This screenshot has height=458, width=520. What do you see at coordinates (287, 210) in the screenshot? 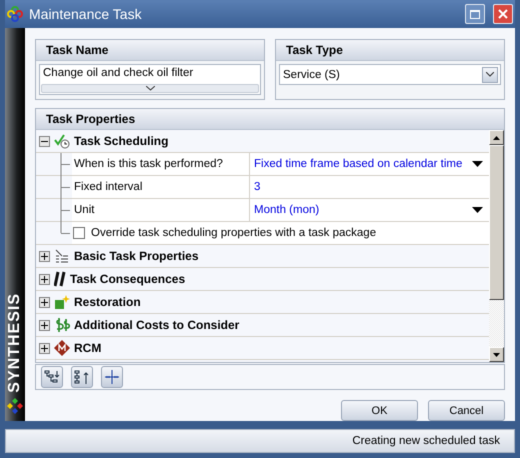
I see `property-value: Month (mon)` at bounding box center [287, 210].